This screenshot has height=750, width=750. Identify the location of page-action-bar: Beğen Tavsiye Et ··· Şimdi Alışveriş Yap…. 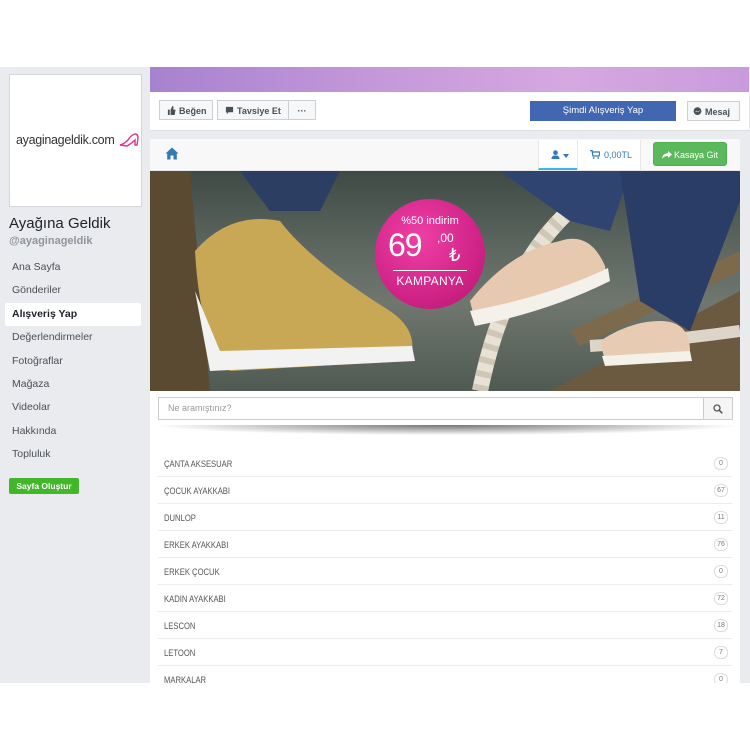
(449, 111).